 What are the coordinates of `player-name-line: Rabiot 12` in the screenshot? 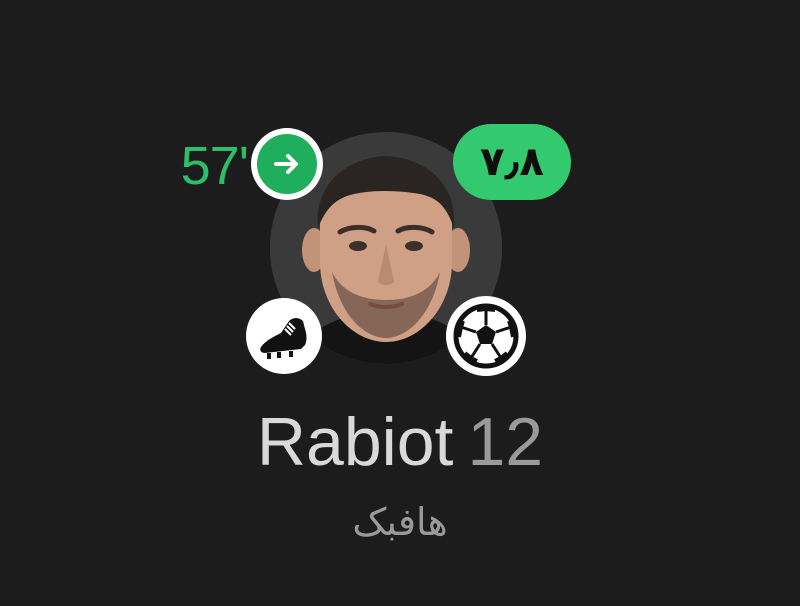 It's located at (400, 442).